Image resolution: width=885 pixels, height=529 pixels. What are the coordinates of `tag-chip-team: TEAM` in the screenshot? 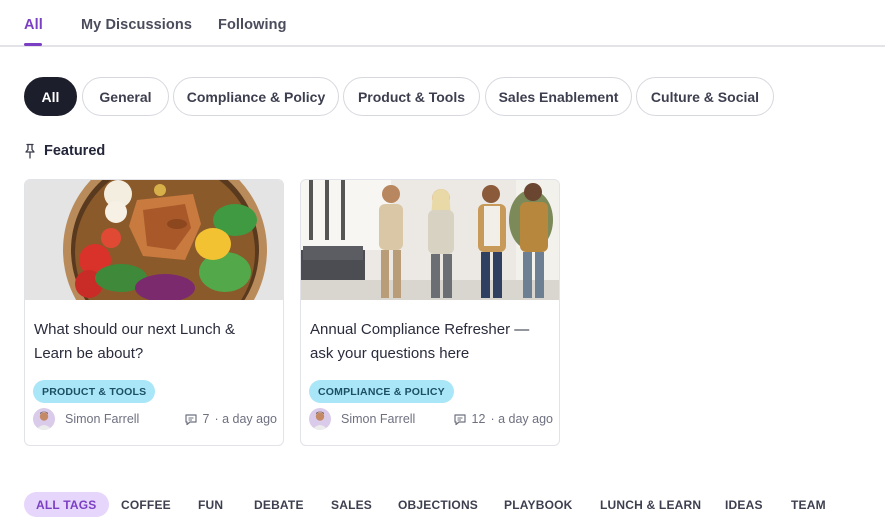 It's located at (808, 504).